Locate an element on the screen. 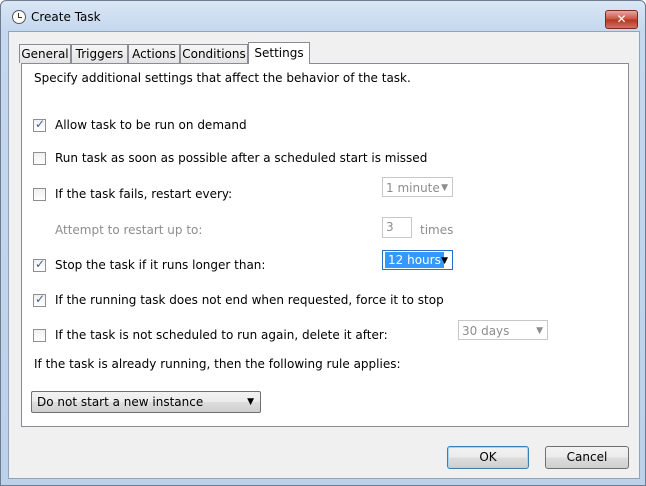 The width and height of the screenshot is (646, 486). allow-on-demand-label: Allow task to be run on demand is located at coordinates (151, 125).